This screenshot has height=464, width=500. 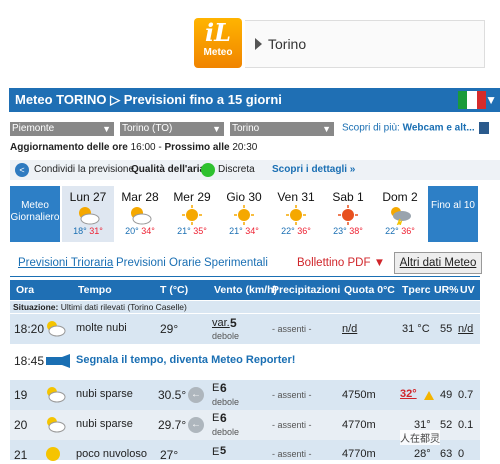 I want to click on situazione-label: Situazione:, so click(x=36, y=307).